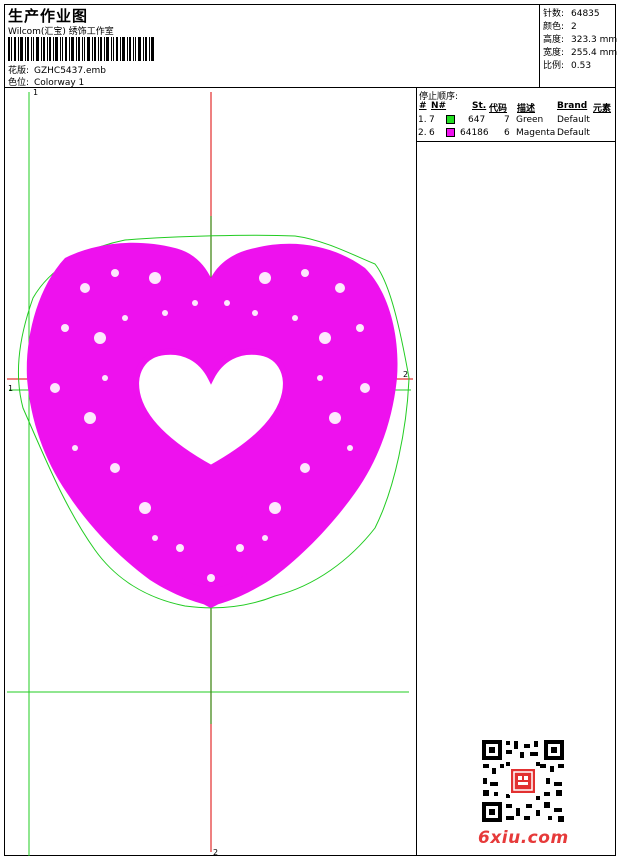  Describe the element at coordinates (567, 66) in the screenshot. I see `stat-scale: 比例: 0.53` at that location.